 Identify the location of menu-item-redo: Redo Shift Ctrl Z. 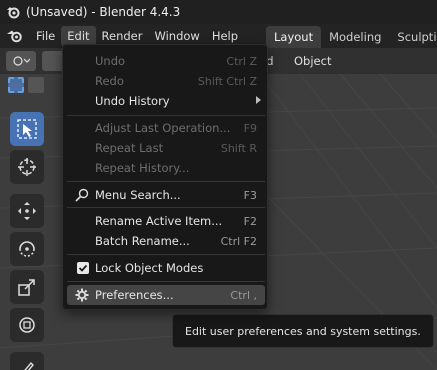
(166, 81).